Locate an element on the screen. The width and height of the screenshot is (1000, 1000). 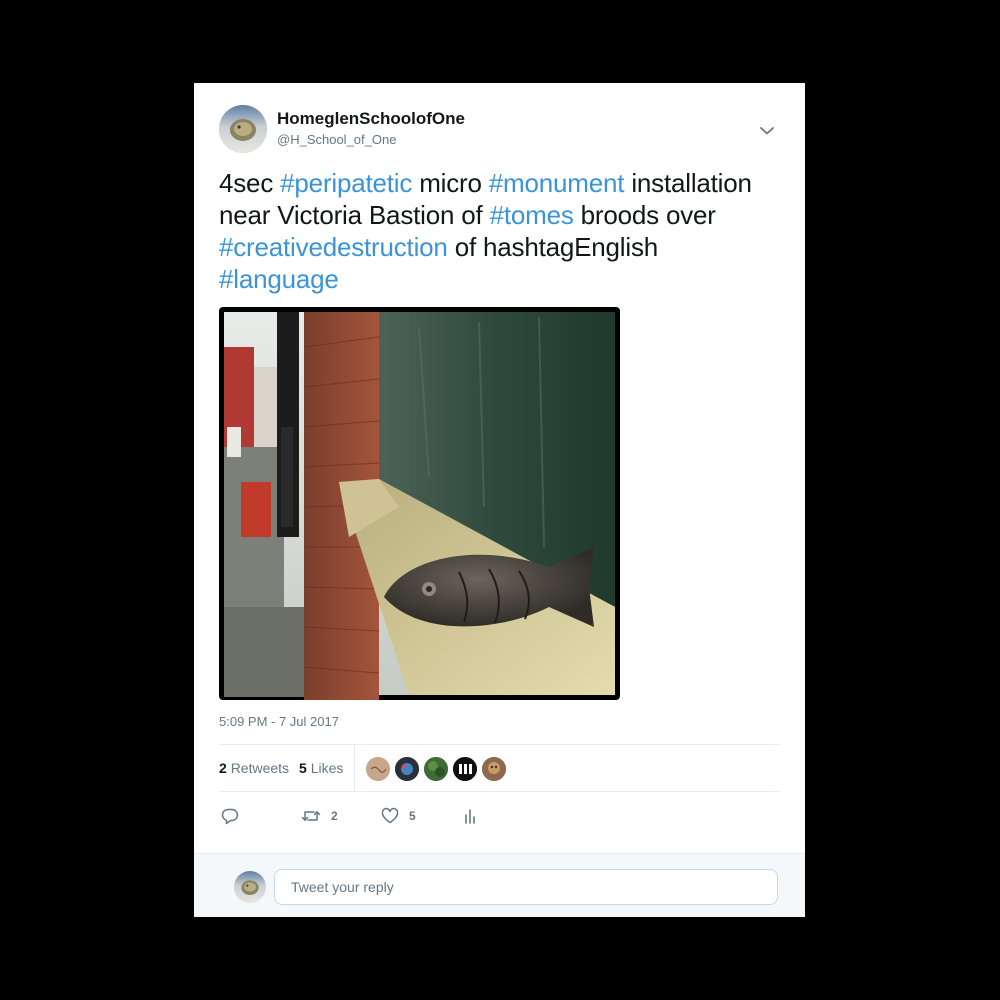
reply-icon is located at coordinates (230, 816).